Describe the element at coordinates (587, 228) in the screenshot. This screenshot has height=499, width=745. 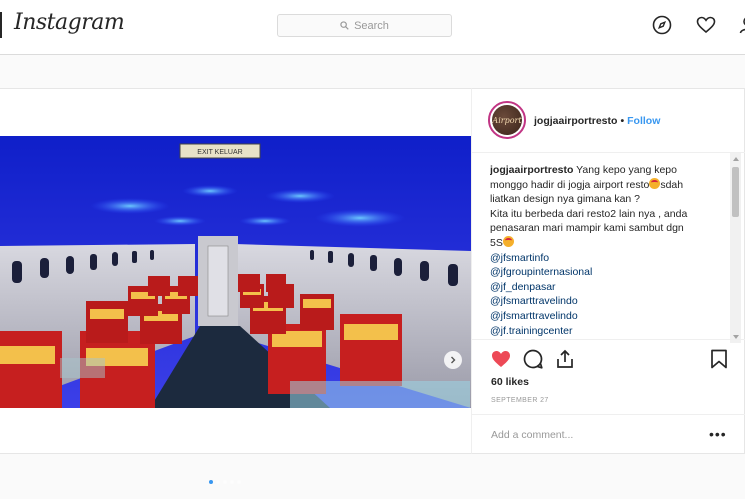
I see `caption-line-5: penasaran mari mampir kami sambut dgn` at that location.